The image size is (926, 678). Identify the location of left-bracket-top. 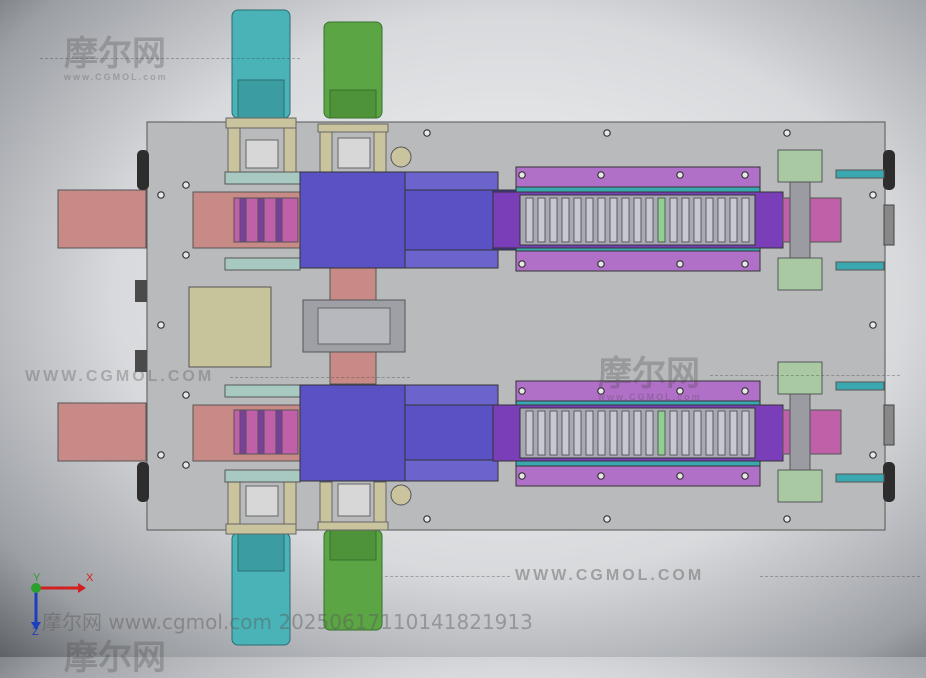
(141, 291).